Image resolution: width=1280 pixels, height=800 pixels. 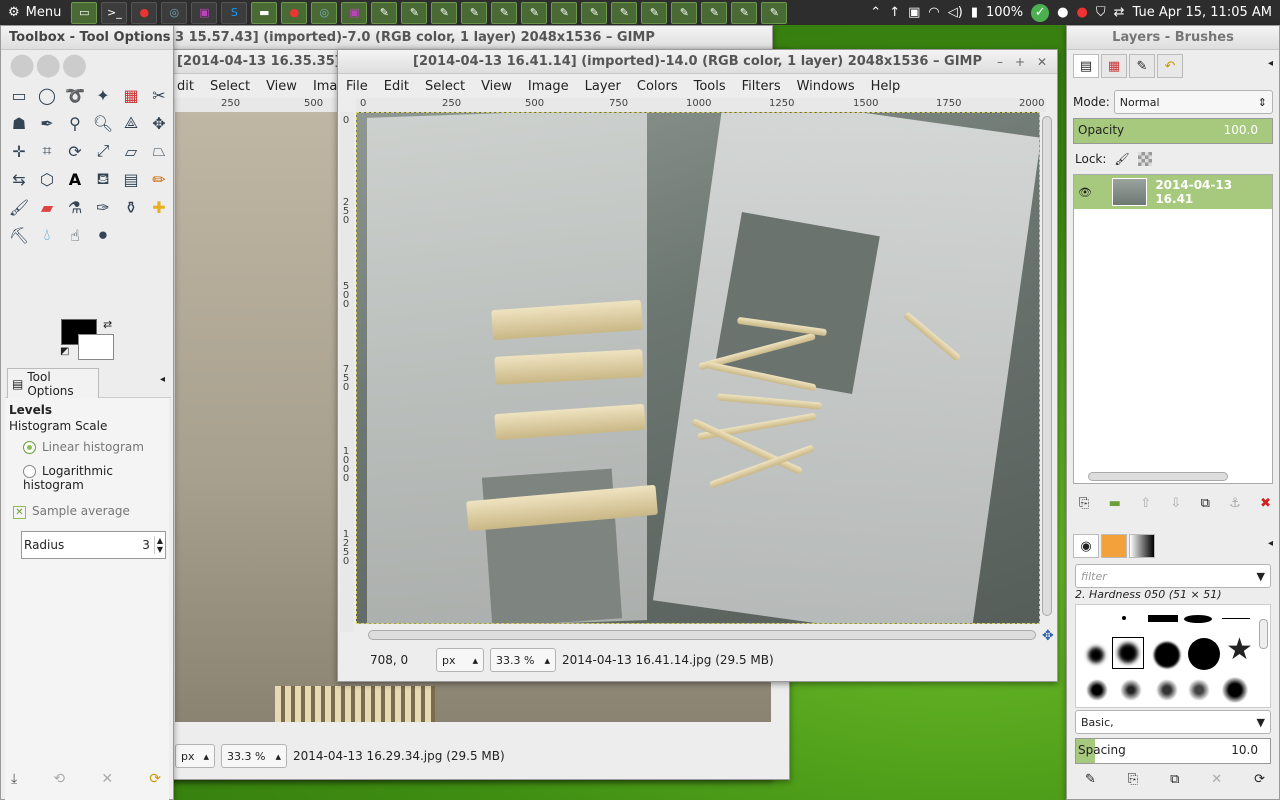 What do you see at coordinates (1062, 12) in the screenshot?
I see `network-icon: ●` at bounding box center [1062, 12].